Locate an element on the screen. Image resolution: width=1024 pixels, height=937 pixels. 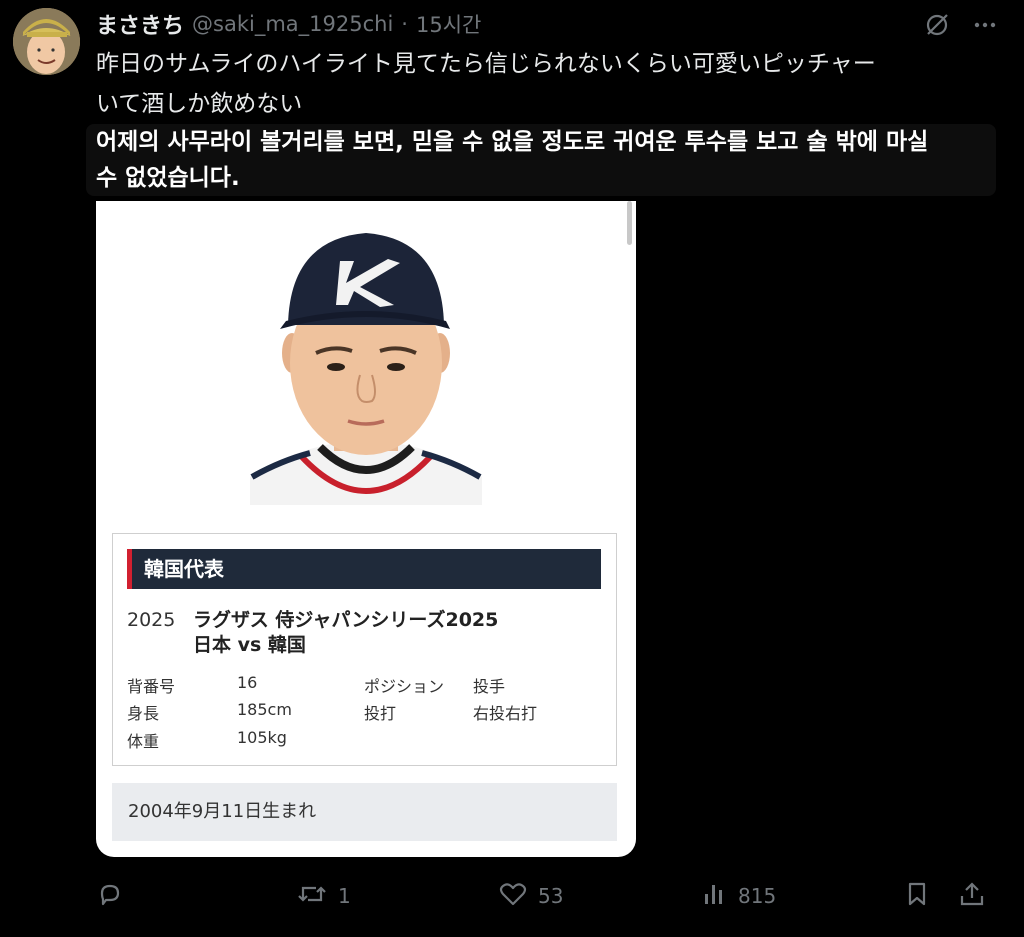
views-button: 815 is located at coordinates (739, 896).